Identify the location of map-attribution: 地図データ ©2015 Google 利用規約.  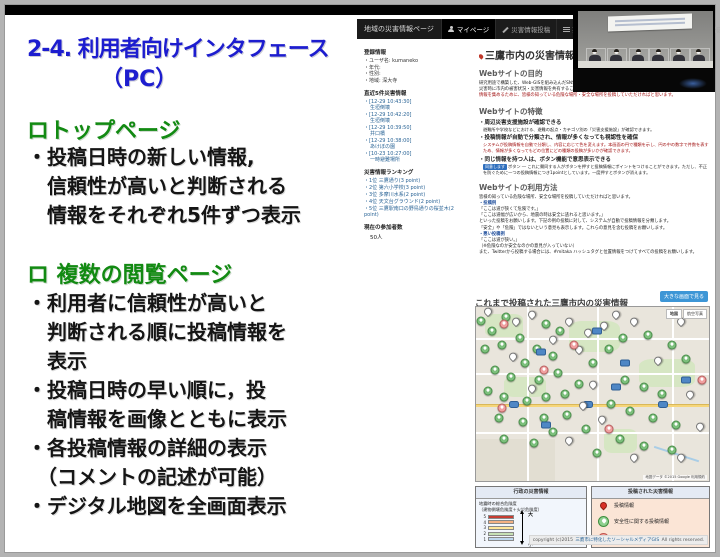
(675, 477).